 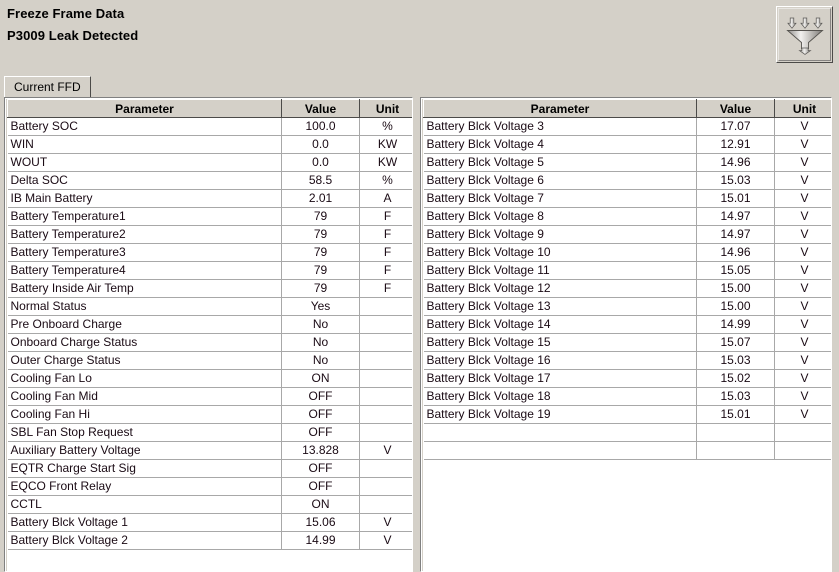 I want to click on cell-value: 17.07, so click(x=735, y=126).